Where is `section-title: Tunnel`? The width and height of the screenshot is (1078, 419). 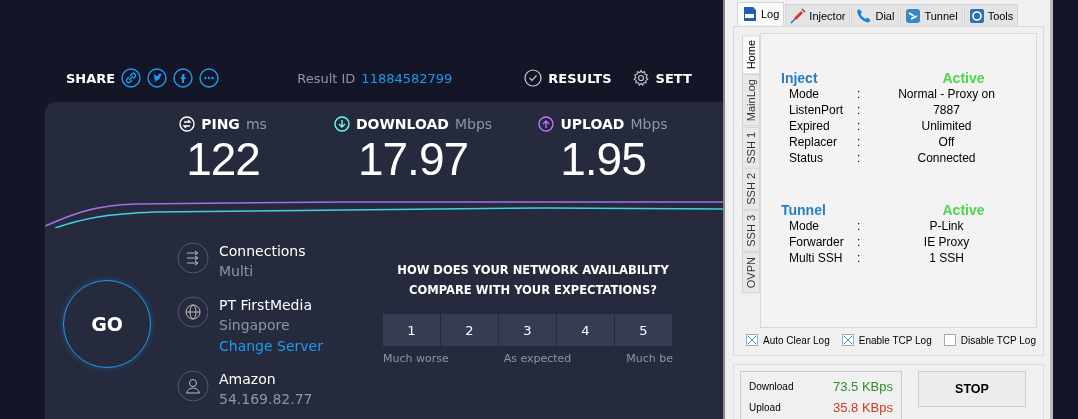
section-title: Tunnel is located at coordinates (804, 210).